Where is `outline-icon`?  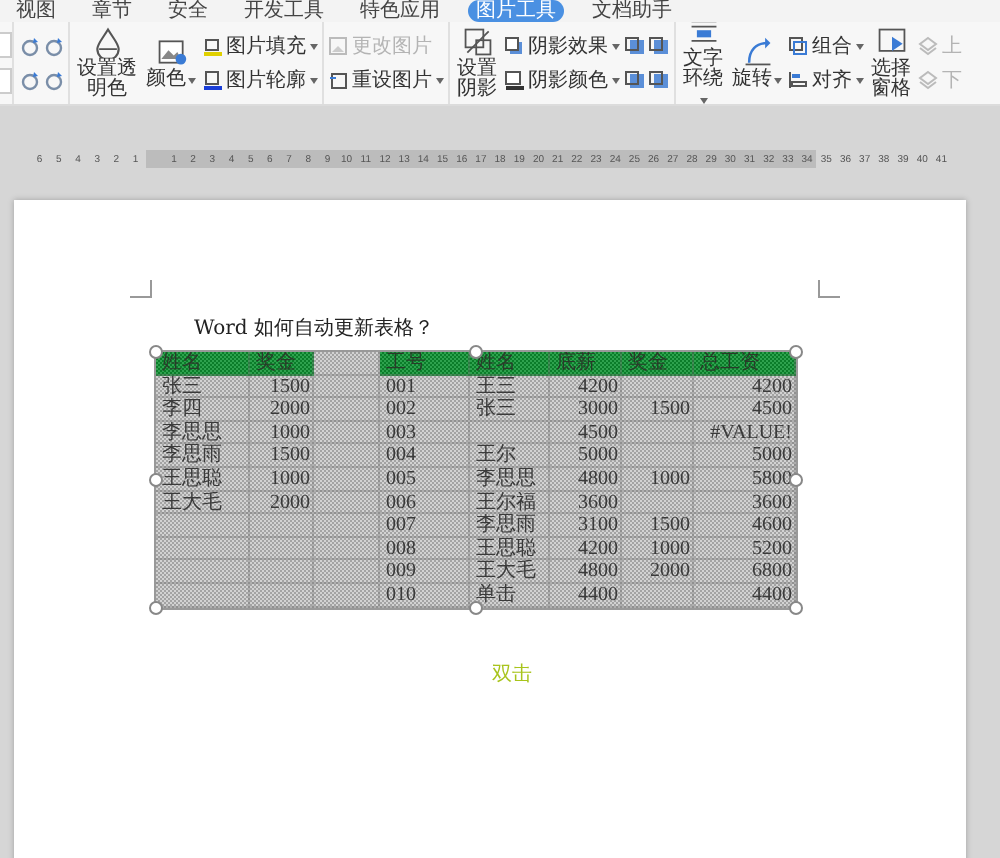 outline-icon is located at coordinates (213, 80).